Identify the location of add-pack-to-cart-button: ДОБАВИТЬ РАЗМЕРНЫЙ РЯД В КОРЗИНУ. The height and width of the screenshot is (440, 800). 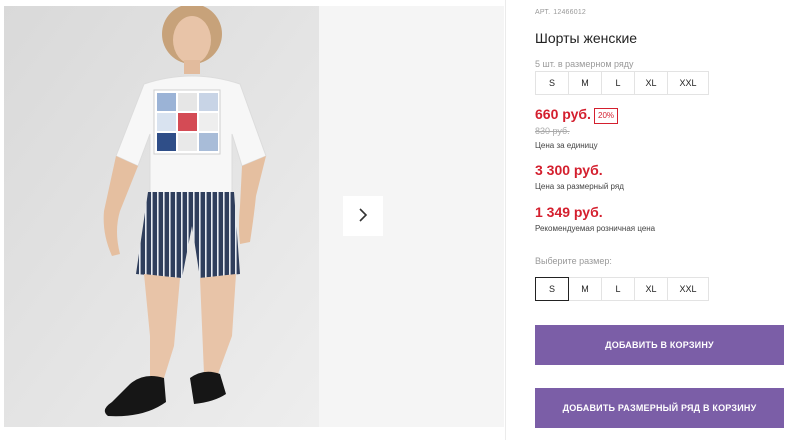
(659, 408).